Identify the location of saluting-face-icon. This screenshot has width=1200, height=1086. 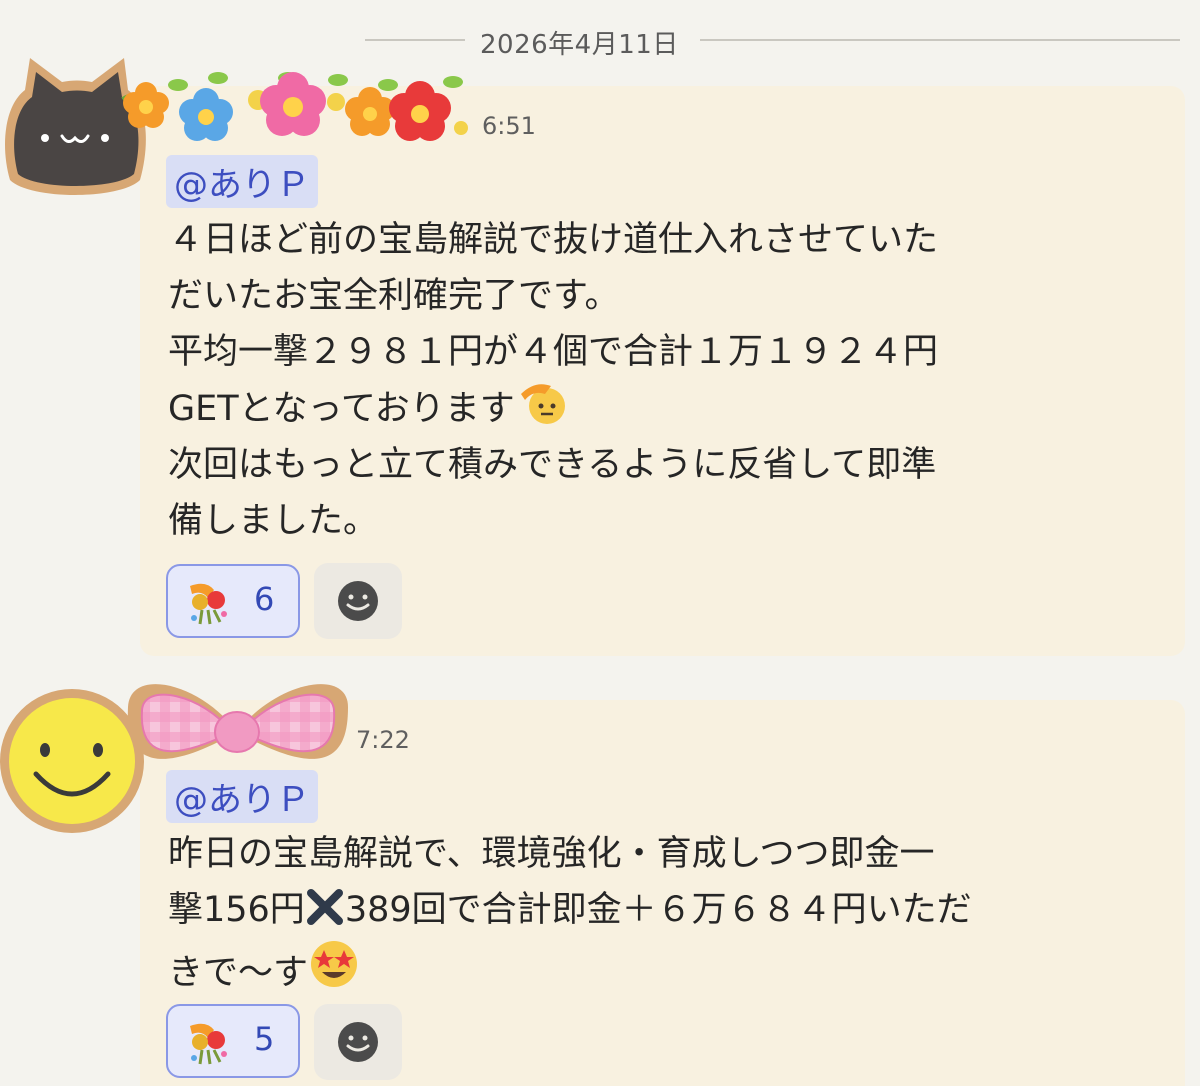
(542, 404).